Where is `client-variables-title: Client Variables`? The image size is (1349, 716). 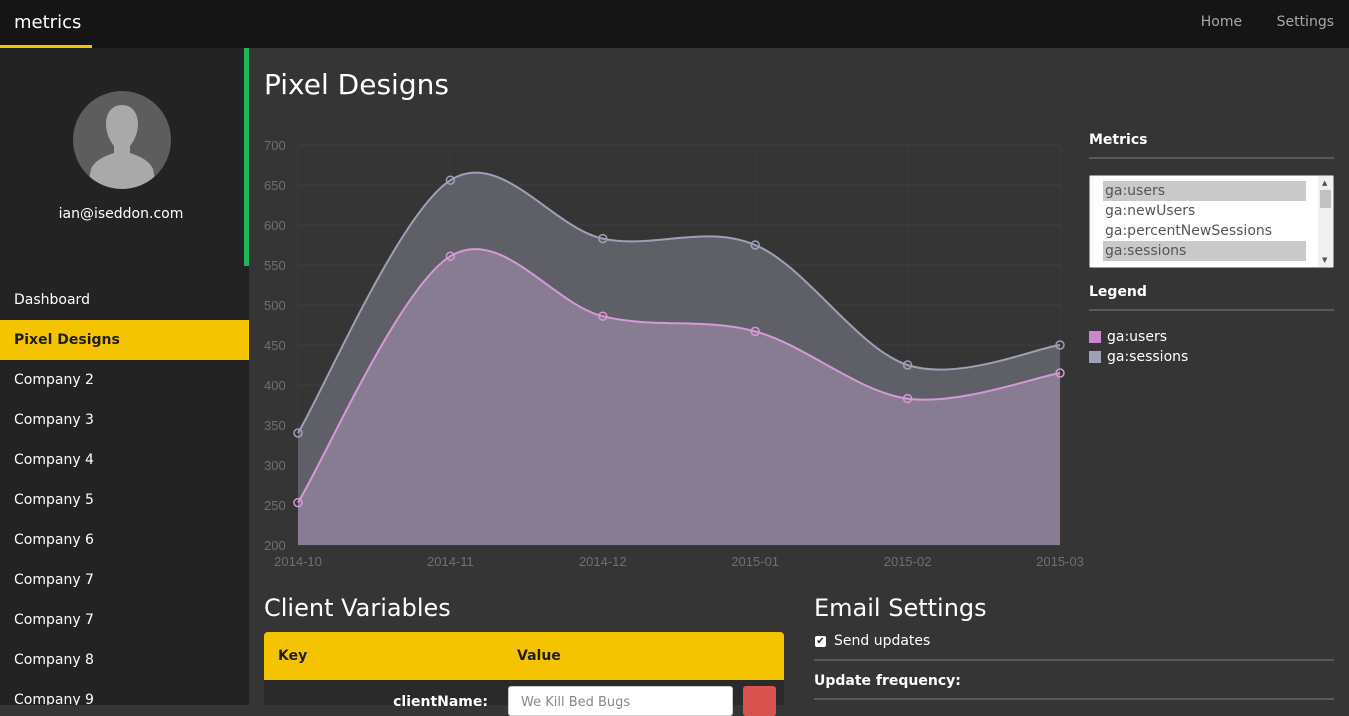 client-variables-title: Client Variables is located at coordinates (357, 608).